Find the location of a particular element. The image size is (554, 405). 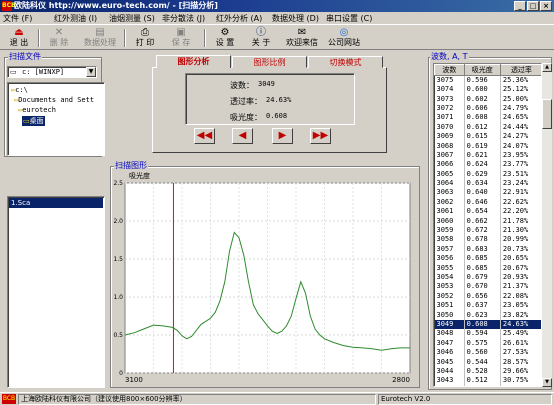

table-row: 3048 0.594 25.49% is located at coordinates (487, 334).